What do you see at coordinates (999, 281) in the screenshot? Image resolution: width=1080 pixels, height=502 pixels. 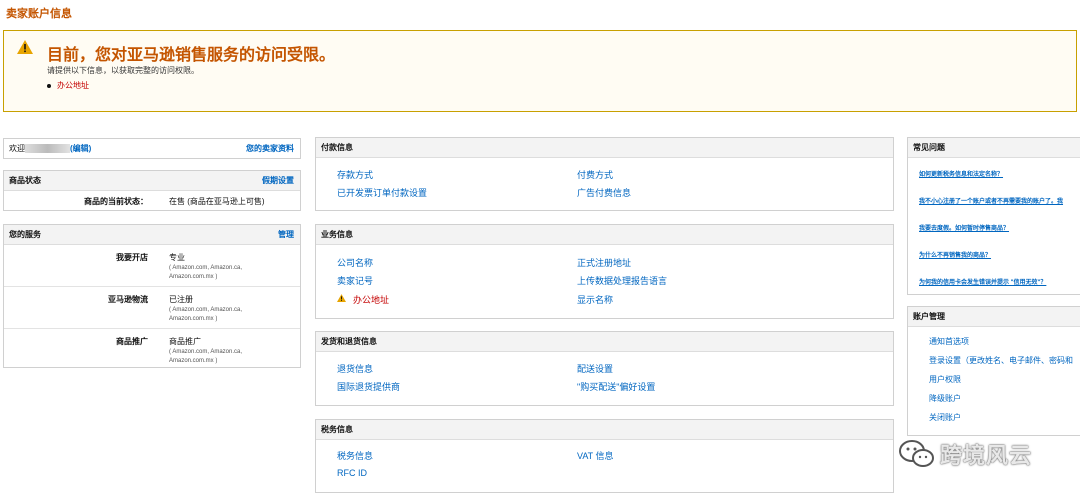 I see `faq-link: 为何我的信用卡会发生错误并提示 "信用无效"？` at bounding box center [999, 281].